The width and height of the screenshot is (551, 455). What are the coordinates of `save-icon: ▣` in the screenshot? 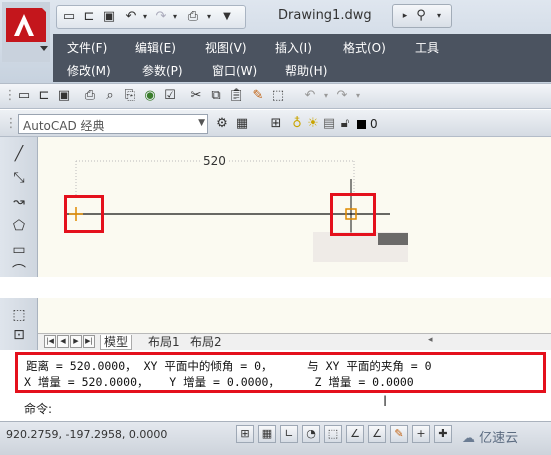 It's located at (109, 17).